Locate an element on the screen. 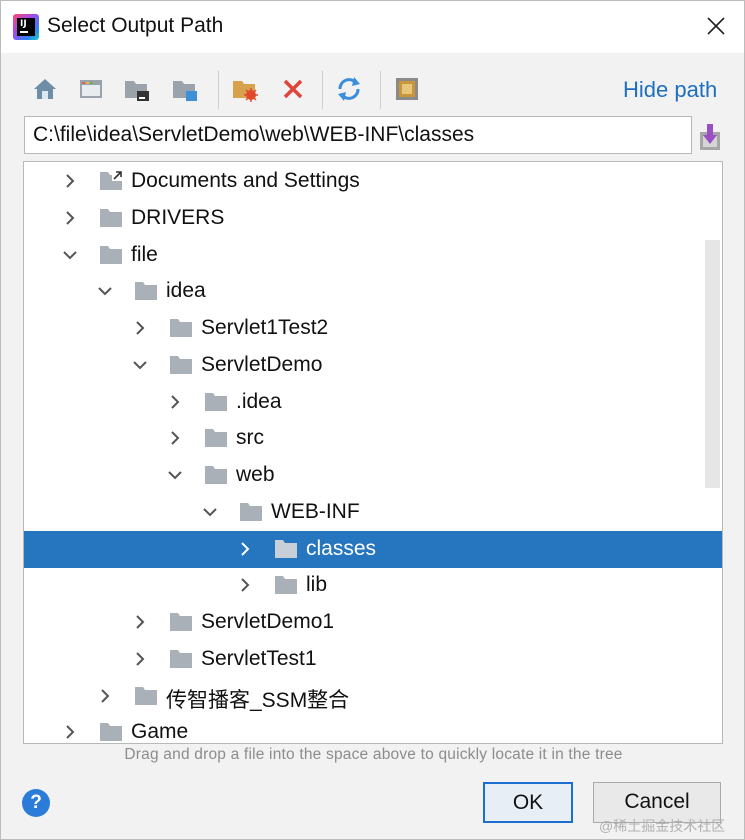  show-hidden-icon is located at coordinates (407, 89).